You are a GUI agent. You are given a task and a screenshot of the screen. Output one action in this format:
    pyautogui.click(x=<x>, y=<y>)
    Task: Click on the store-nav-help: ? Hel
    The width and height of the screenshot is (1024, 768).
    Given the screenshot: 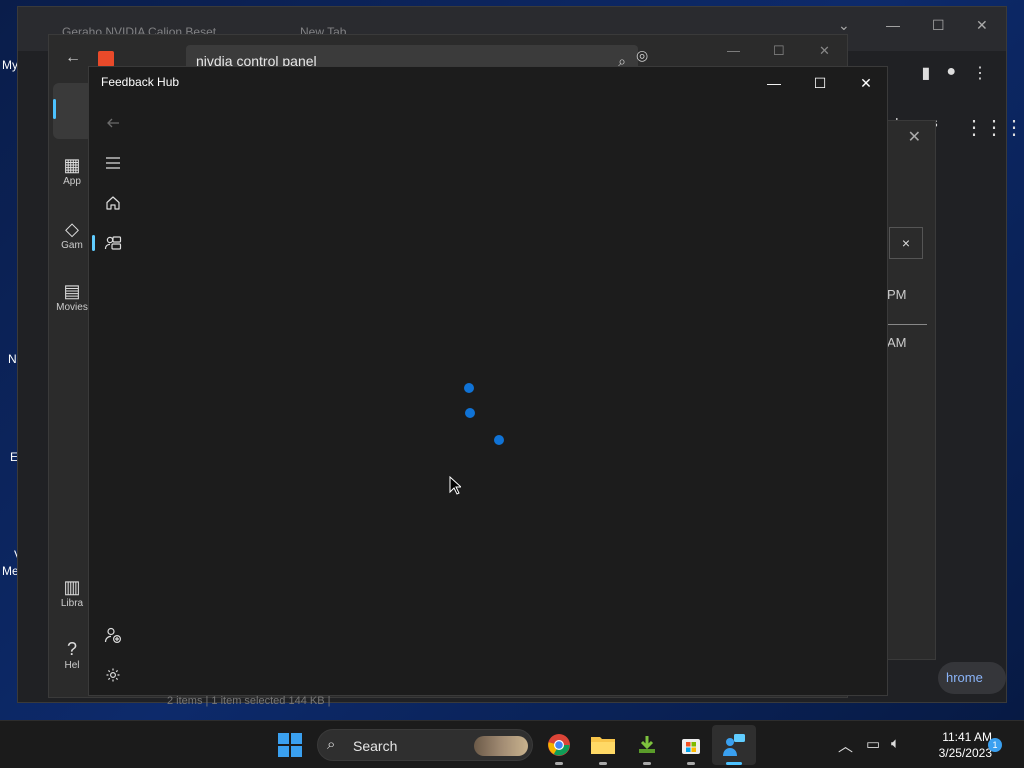 What is the action you would take?
    pyautogui.click(x=72, y=655)
    